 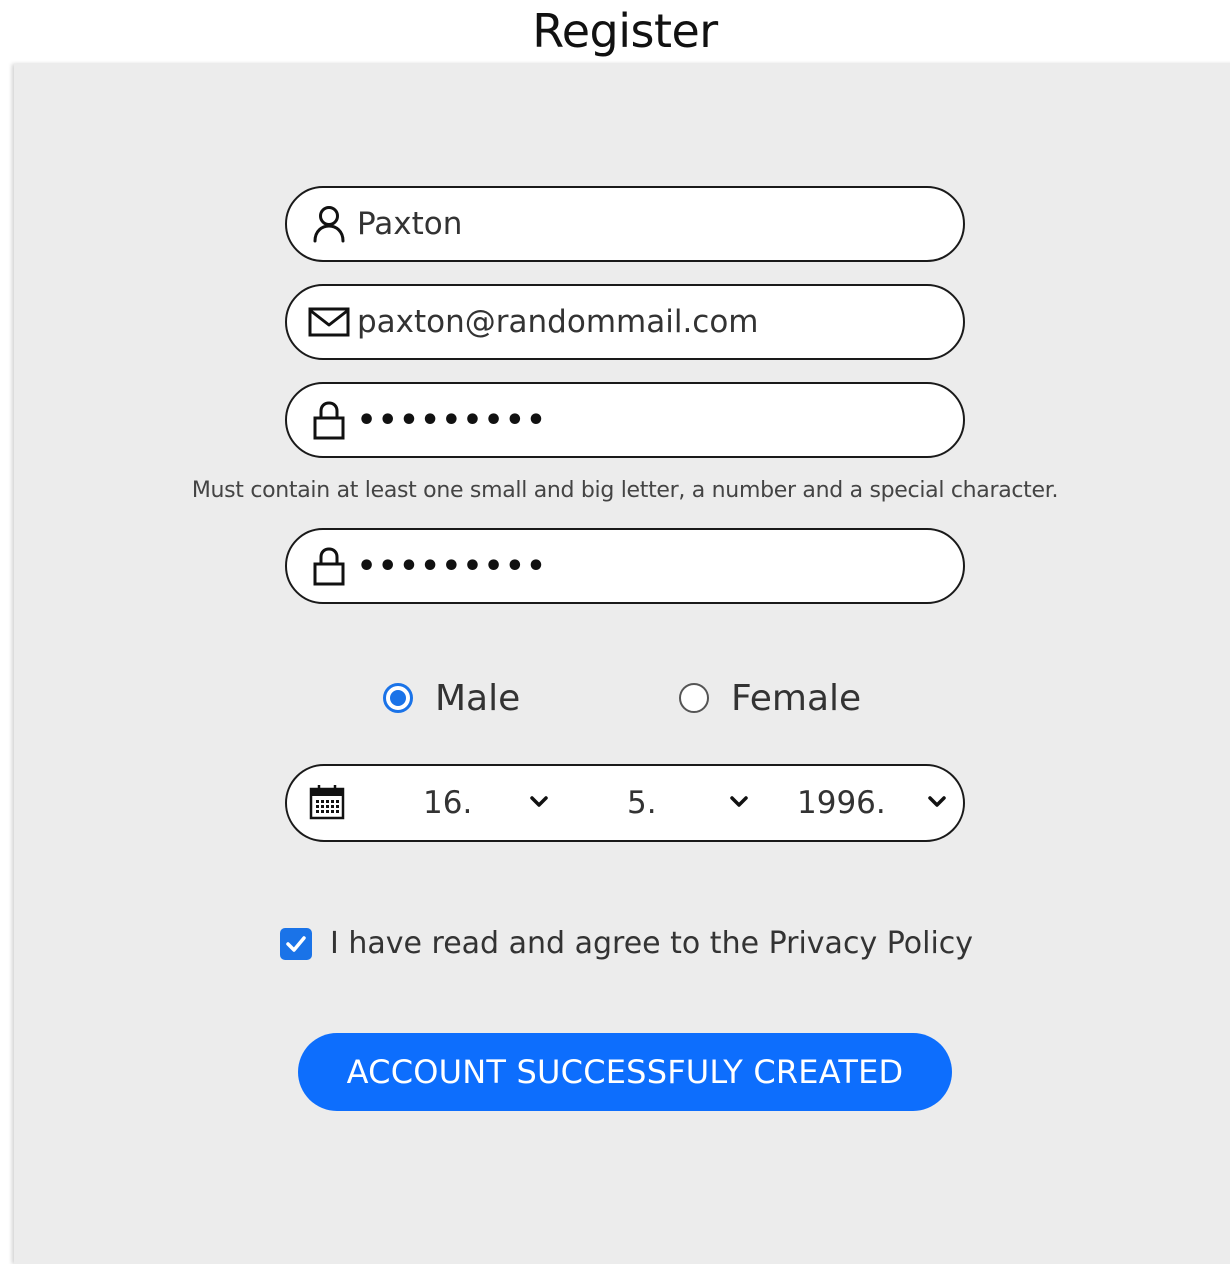 What do you see at coordinates (796, 698) in the screenshot?
I see `female-label: Female` at bounding box center [796, 698].